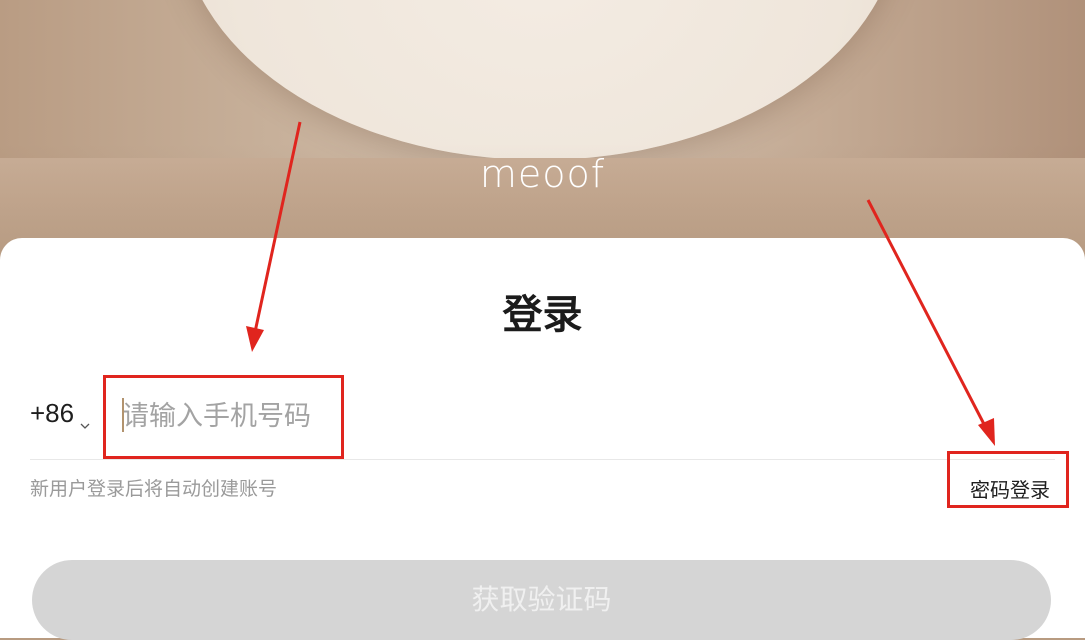  I want to click on highlight-box-phone-input, so click(223, 417).